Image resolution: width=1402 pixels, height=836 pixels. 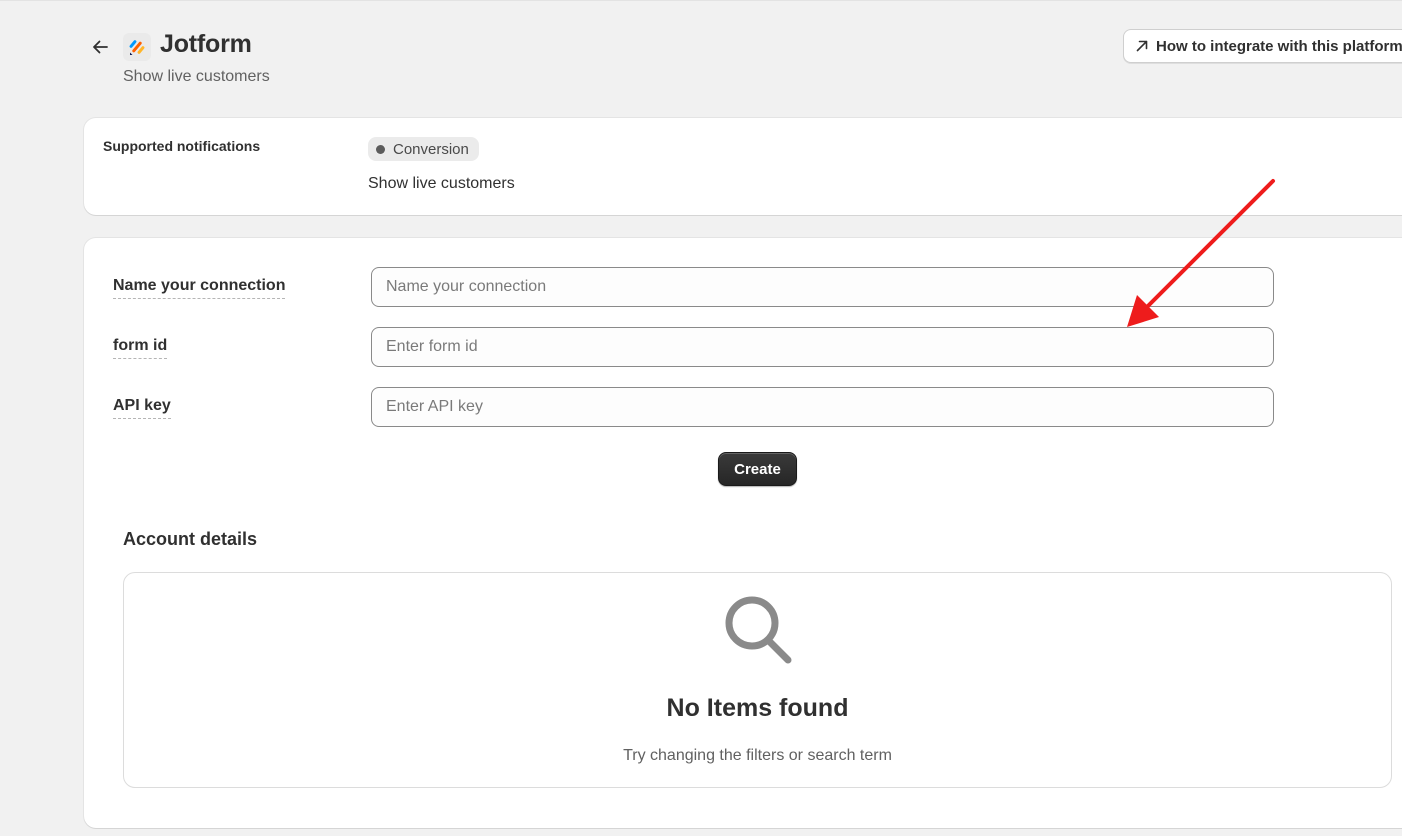 I want to click on page-subtitle: Show live customers, so click(x=196, y=76).